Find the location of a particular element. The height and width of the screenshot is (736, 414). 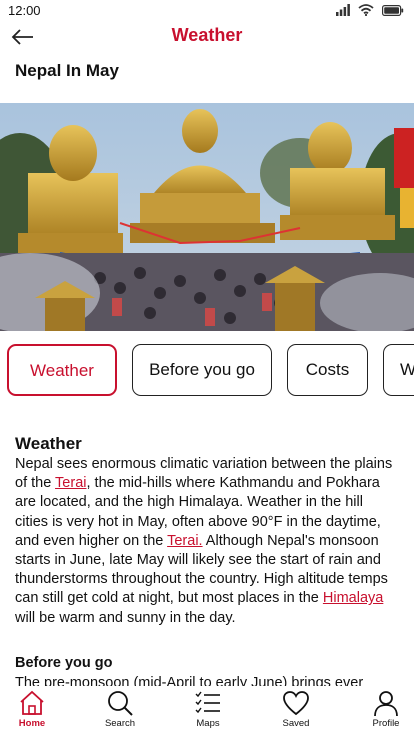

nav-maps: Maps is located at coordinates (208, 707).